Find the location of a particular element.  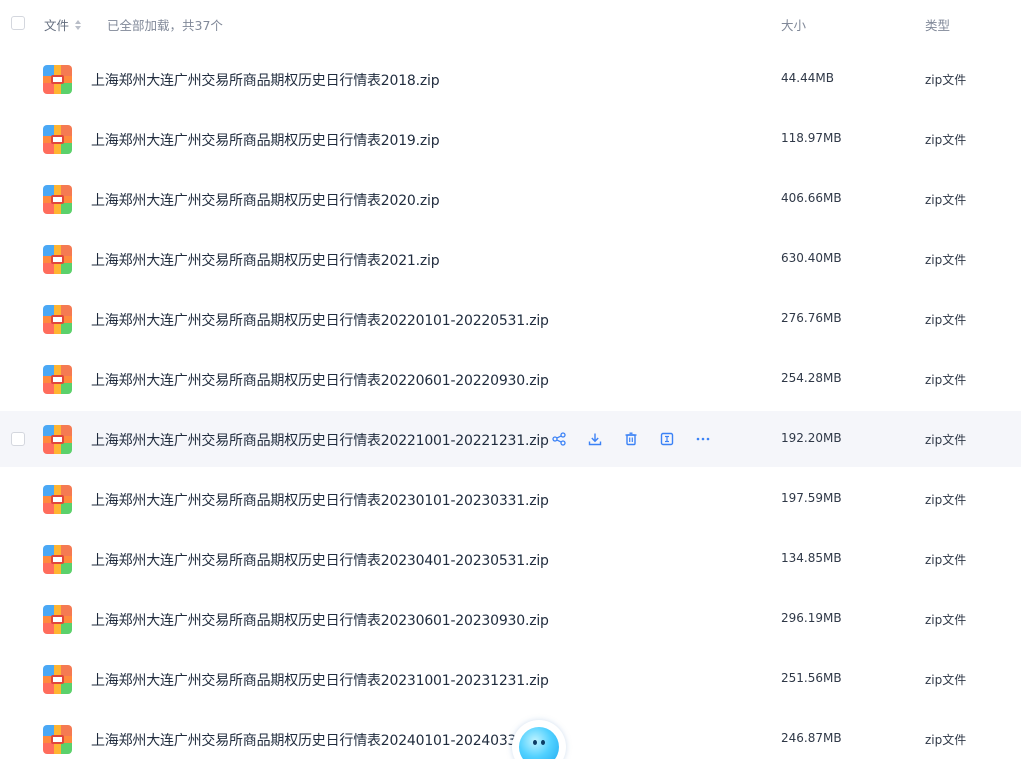

rename-icon is located at coordinates (667, 439).